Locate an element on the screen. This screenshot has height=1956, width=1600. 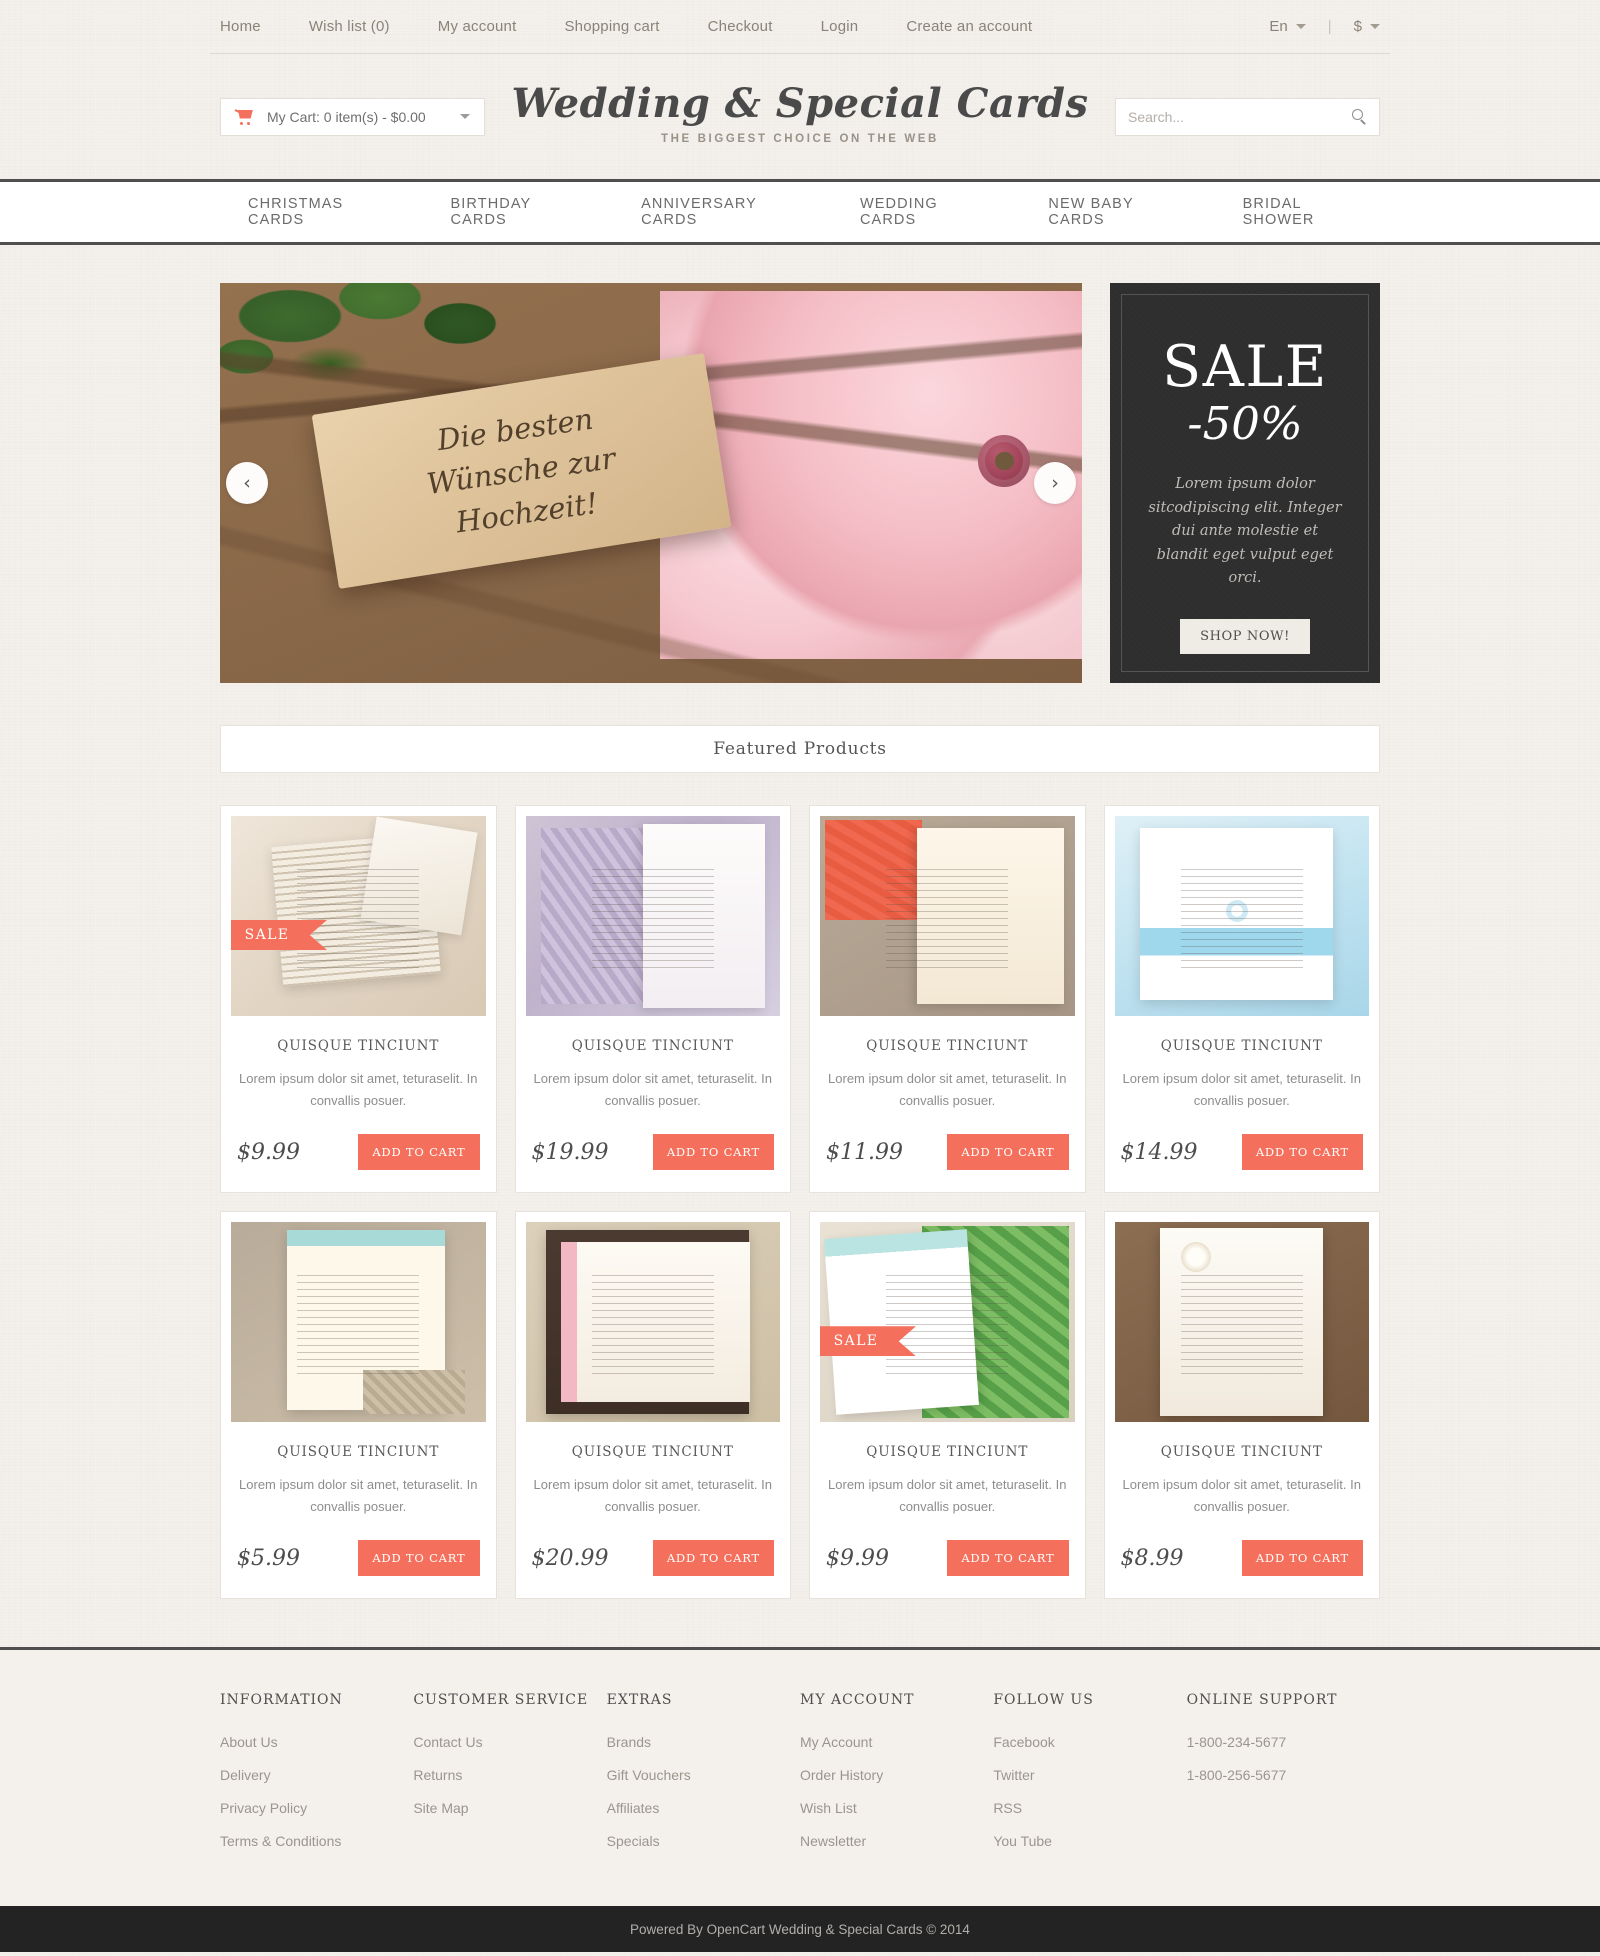
product-footer: $11.99 ADD TO CART is located at coordinates (947, 1152).